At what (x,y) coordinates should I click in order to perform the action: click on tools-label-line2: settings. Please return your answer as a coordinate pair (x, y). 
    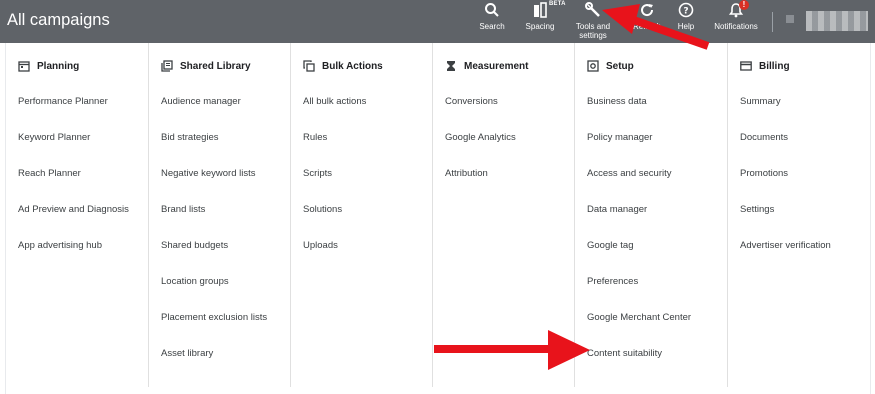
    Looking at the image, I should click on (593, 35).